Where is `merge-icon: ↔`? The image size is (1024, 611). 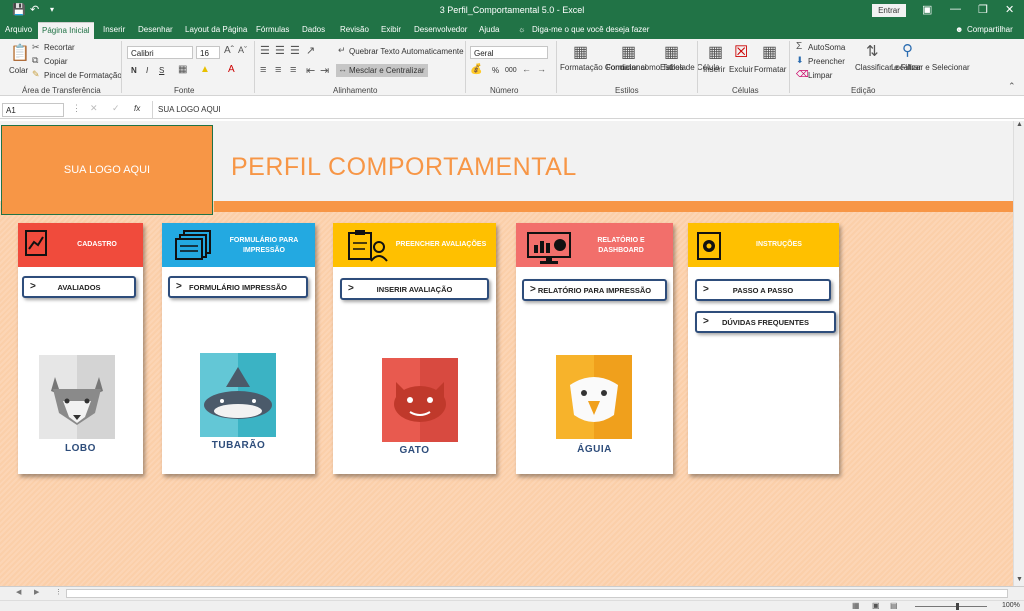 merge-icon: ↔ is located at coordinates (342, 69).